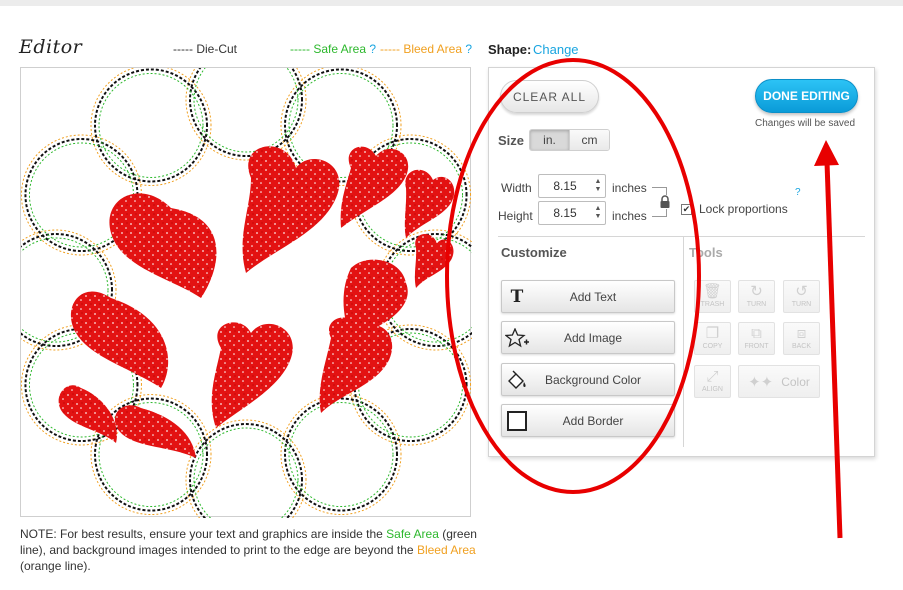 The width and height of the screenshot is (903, 590). Describe the element at coordinates (421, 49) in the screenshot. I see `legend-bleed-area-label: ----- Bleed Area` at that location.